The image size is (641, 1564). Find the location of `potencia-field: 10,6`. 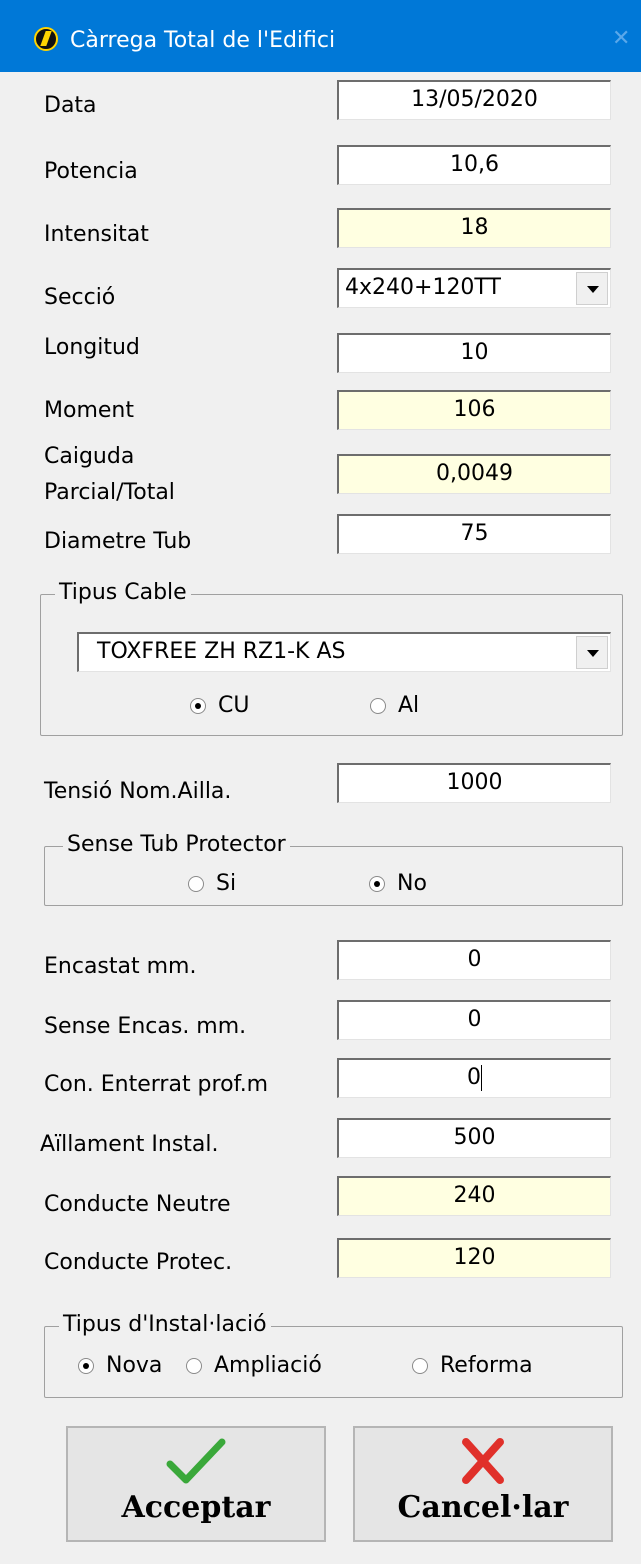

potencia-field: 10,6 is located at coordinates (474, 165).